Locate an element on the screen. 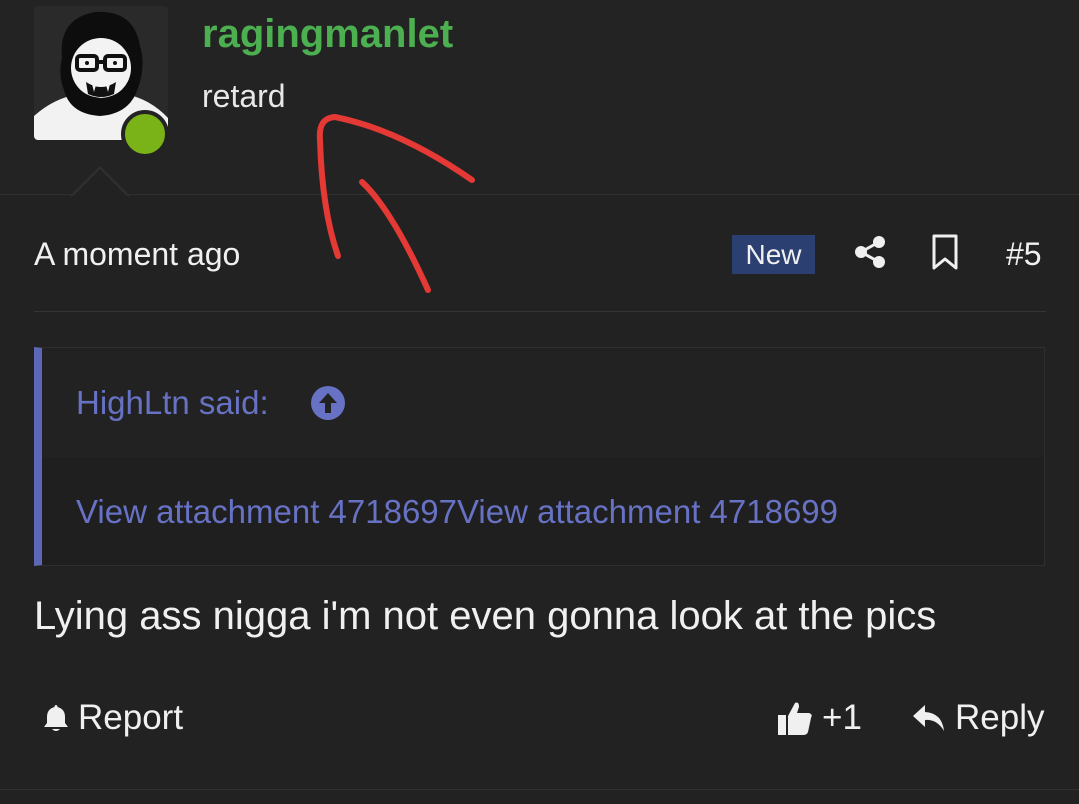 The image size is (1079, 804). online-status-indicator is located at coordinates (145, 134).